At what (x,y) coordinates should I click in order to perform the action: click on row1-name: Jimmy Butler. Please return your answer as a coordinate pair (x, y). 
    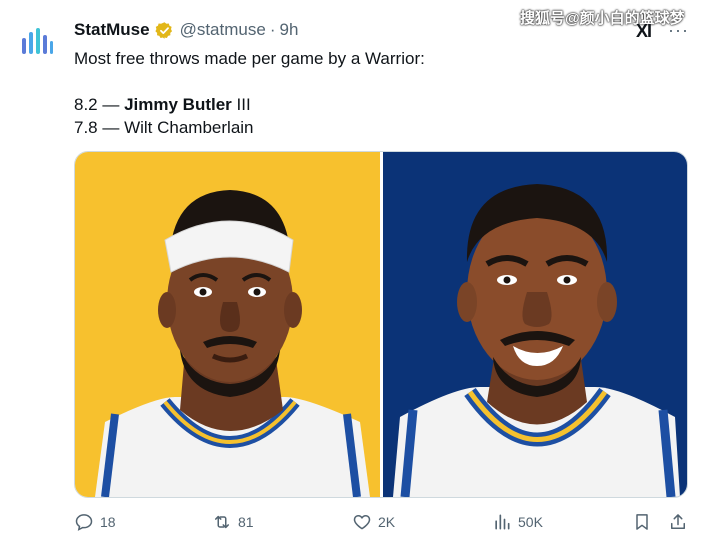
    Looking at the image, I should click on (178, 104).